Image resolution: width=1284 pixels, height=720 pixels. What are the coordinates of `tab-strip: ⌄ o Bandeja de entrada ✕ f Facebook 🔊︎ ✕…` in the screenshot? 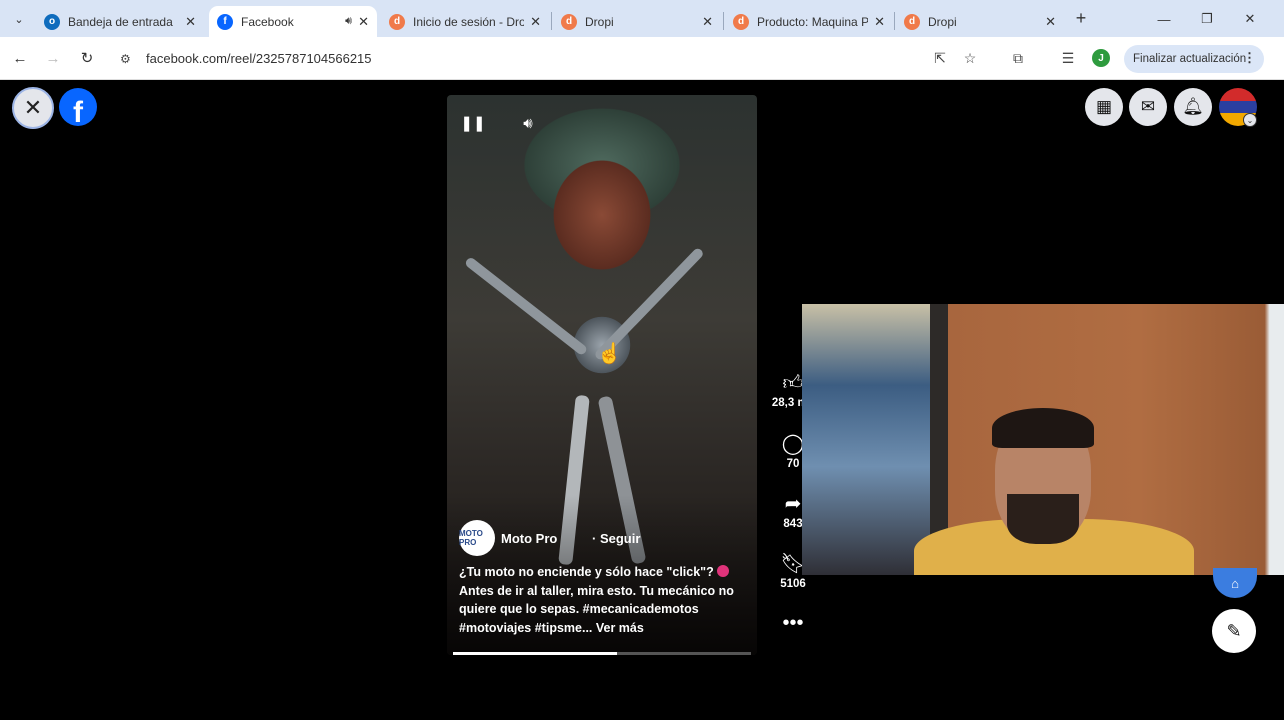 It's located at (642, 18).